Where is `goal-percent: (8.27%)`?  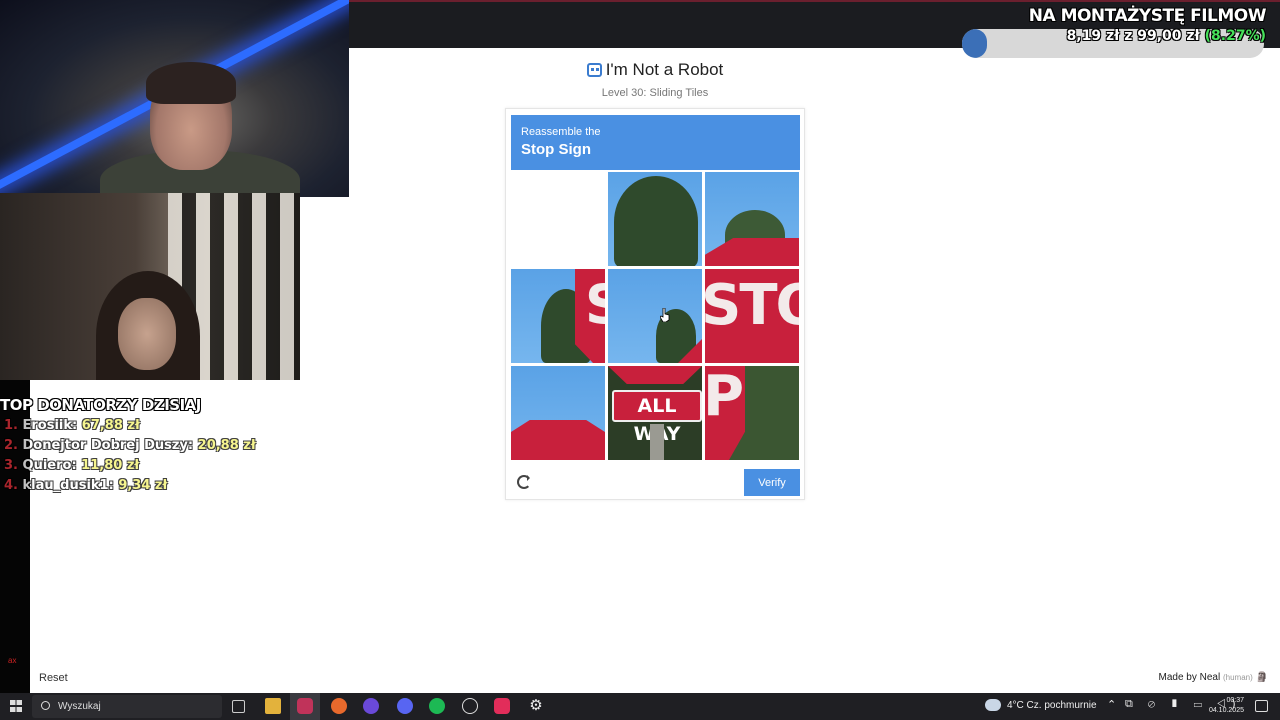
goal-percent: (8.27%) is located at coordinates (1235, 36).